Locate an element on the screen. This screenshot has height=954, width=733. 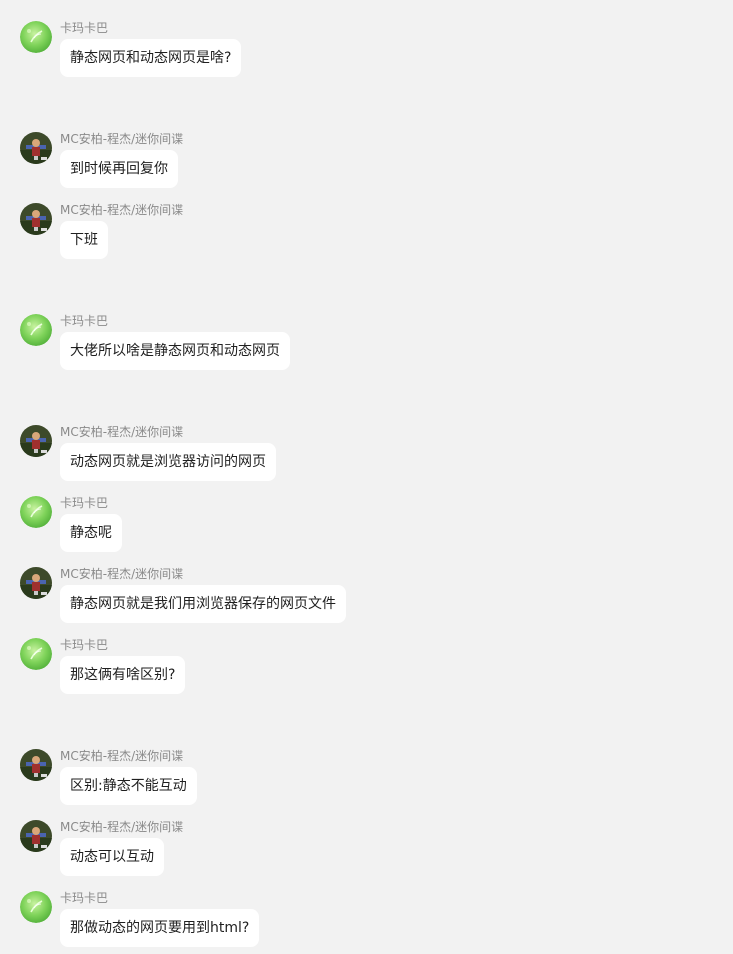
message-bubble: 到时候再回复你 is located at coordinates (119, 169).